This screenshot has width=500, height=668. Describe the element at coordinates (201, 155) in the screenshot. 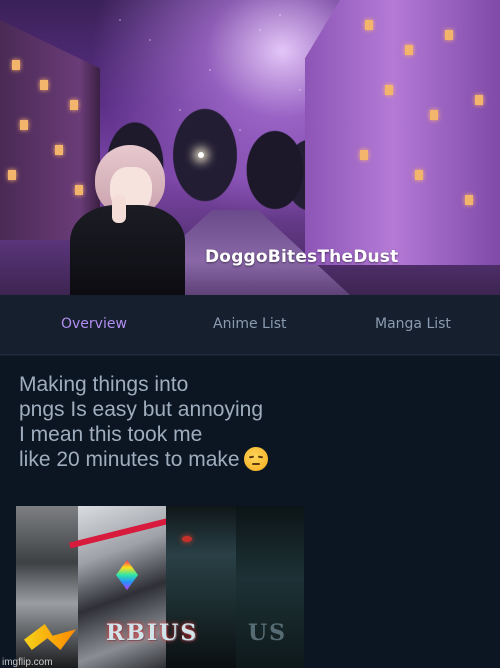

I see `street-lamp` at that location.